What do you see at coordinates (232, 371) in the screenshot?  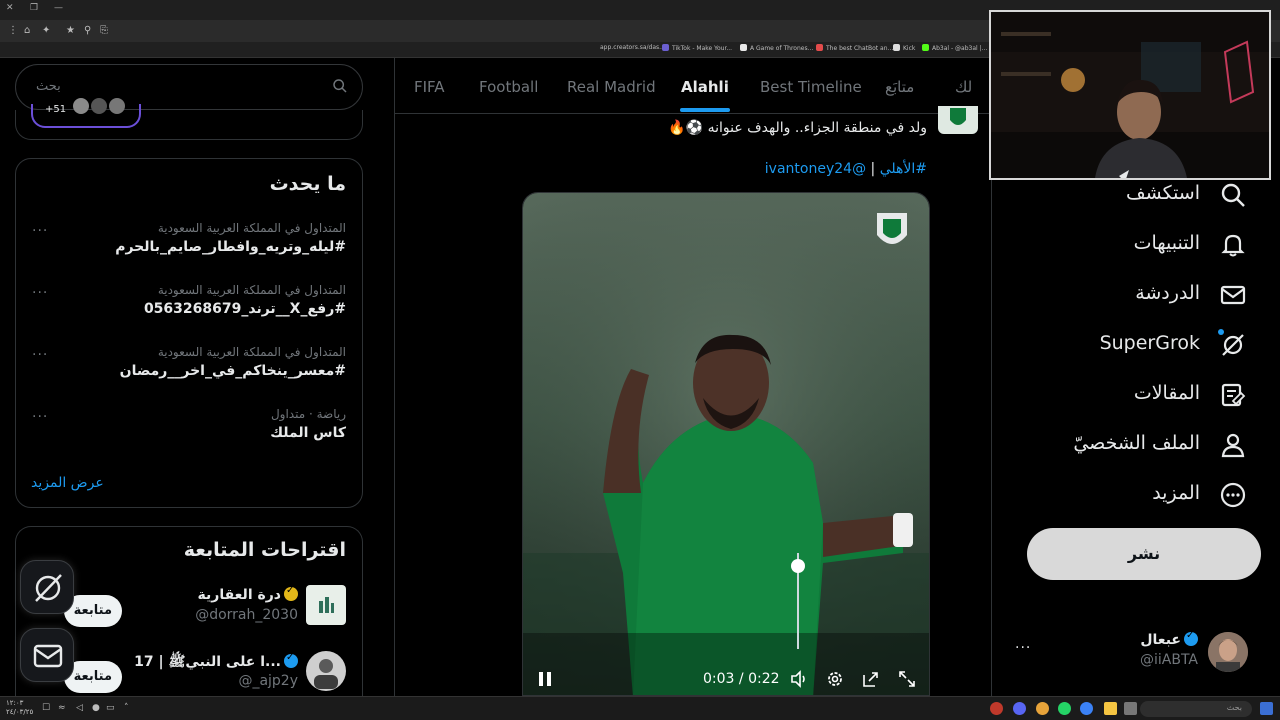 I see `trend-name: #معسر_ينخاكم_في_اخر__رمضان` at bounding box center [232, 371].